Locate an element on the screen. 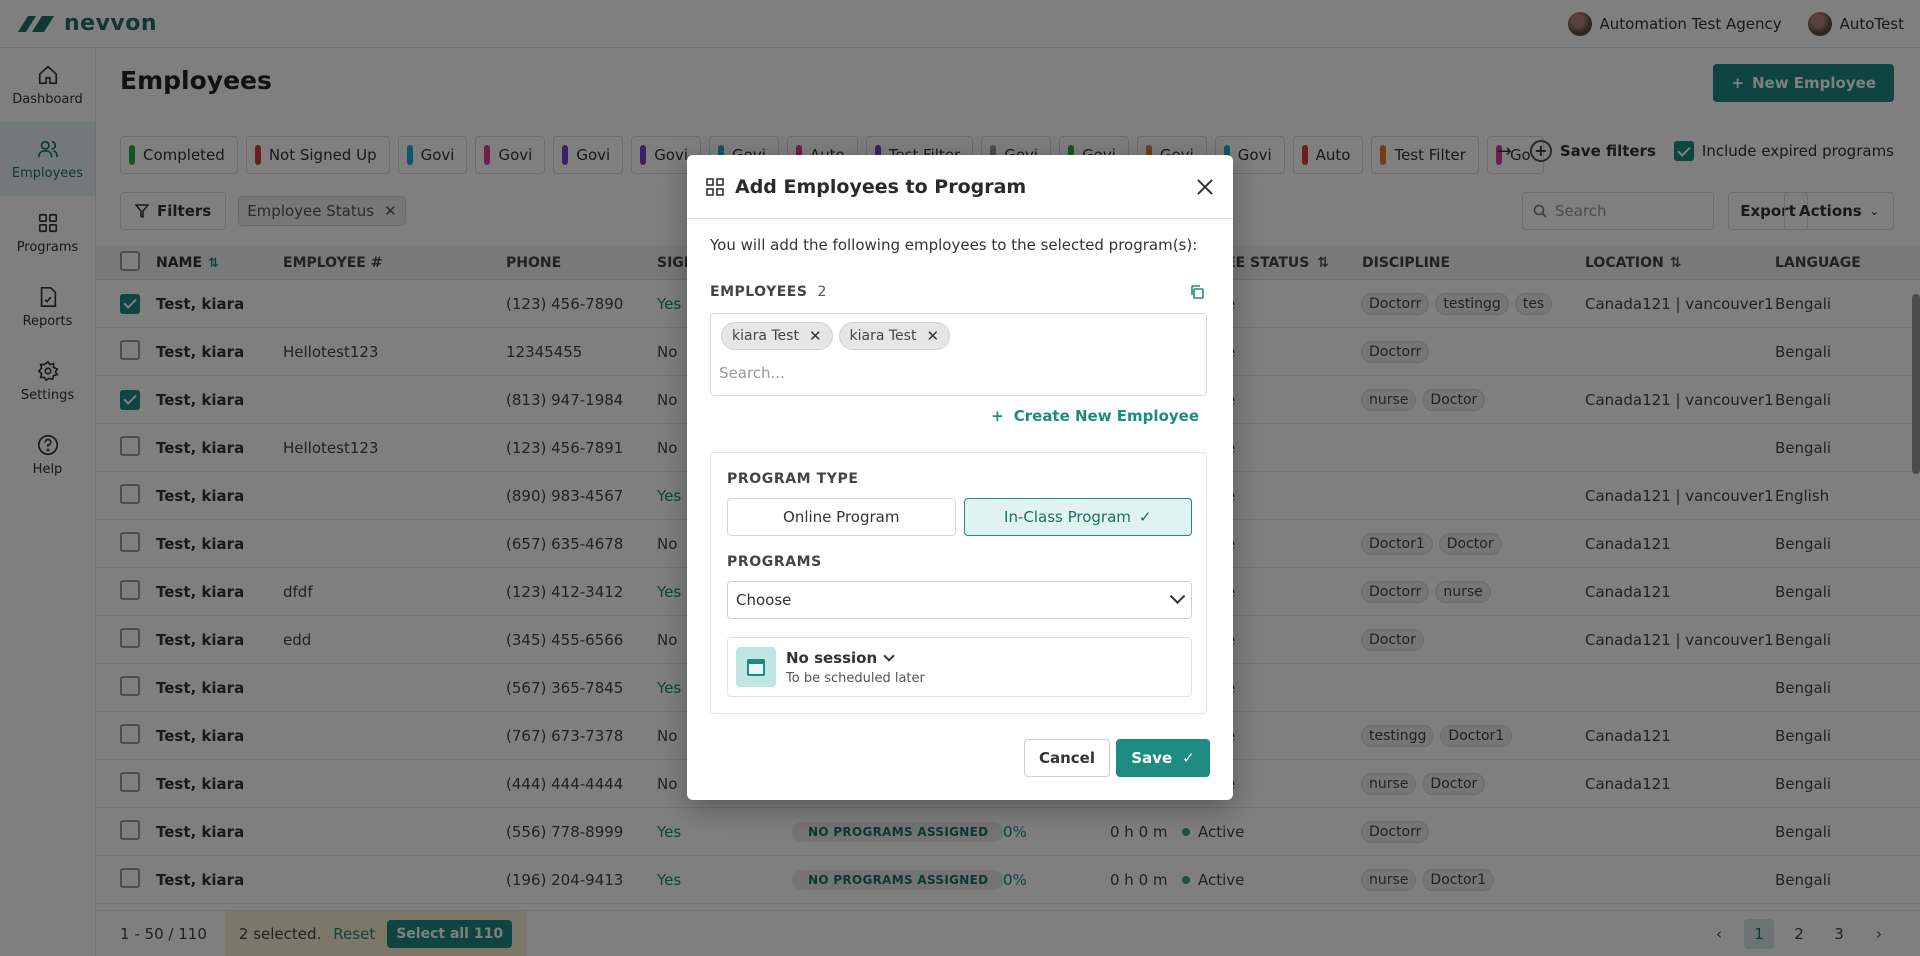 The width and height of the screenshot is (1920, 956). in-class-program-button: In-Class Program ✓ is located at coordinates (1077, 517).